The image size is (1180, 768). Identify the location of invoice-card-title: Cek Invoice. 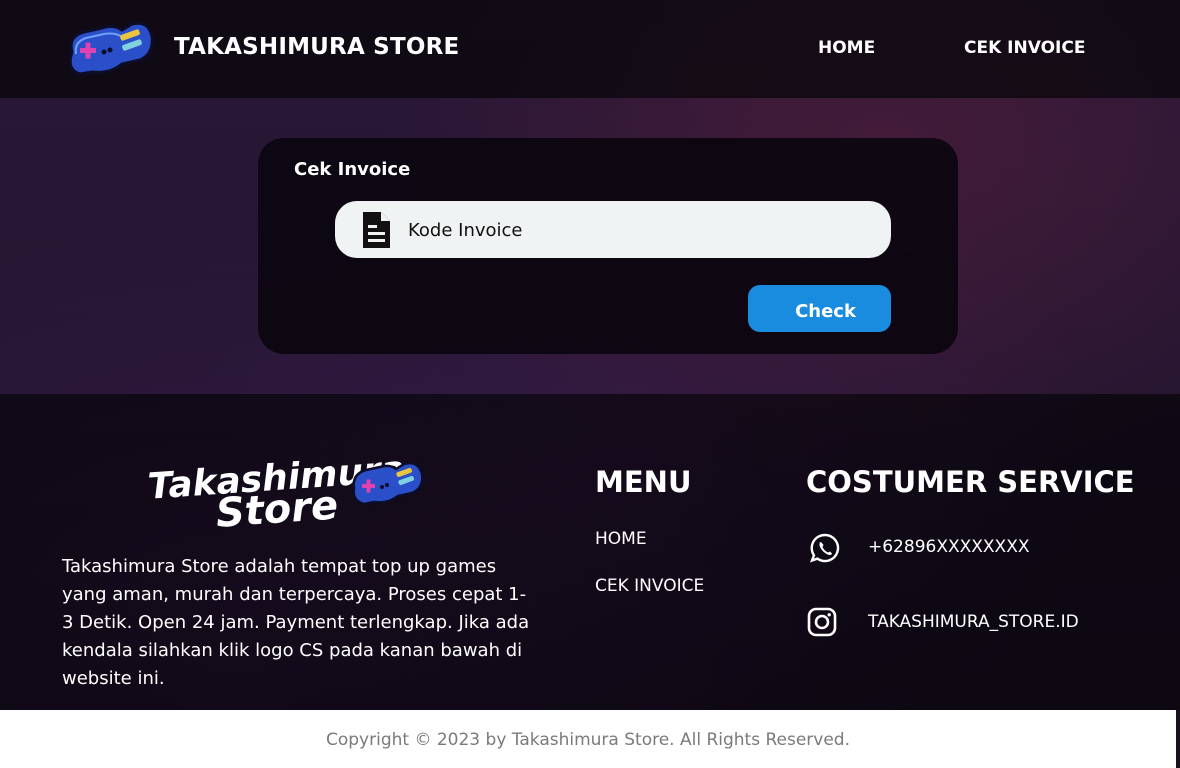
(352, 169).